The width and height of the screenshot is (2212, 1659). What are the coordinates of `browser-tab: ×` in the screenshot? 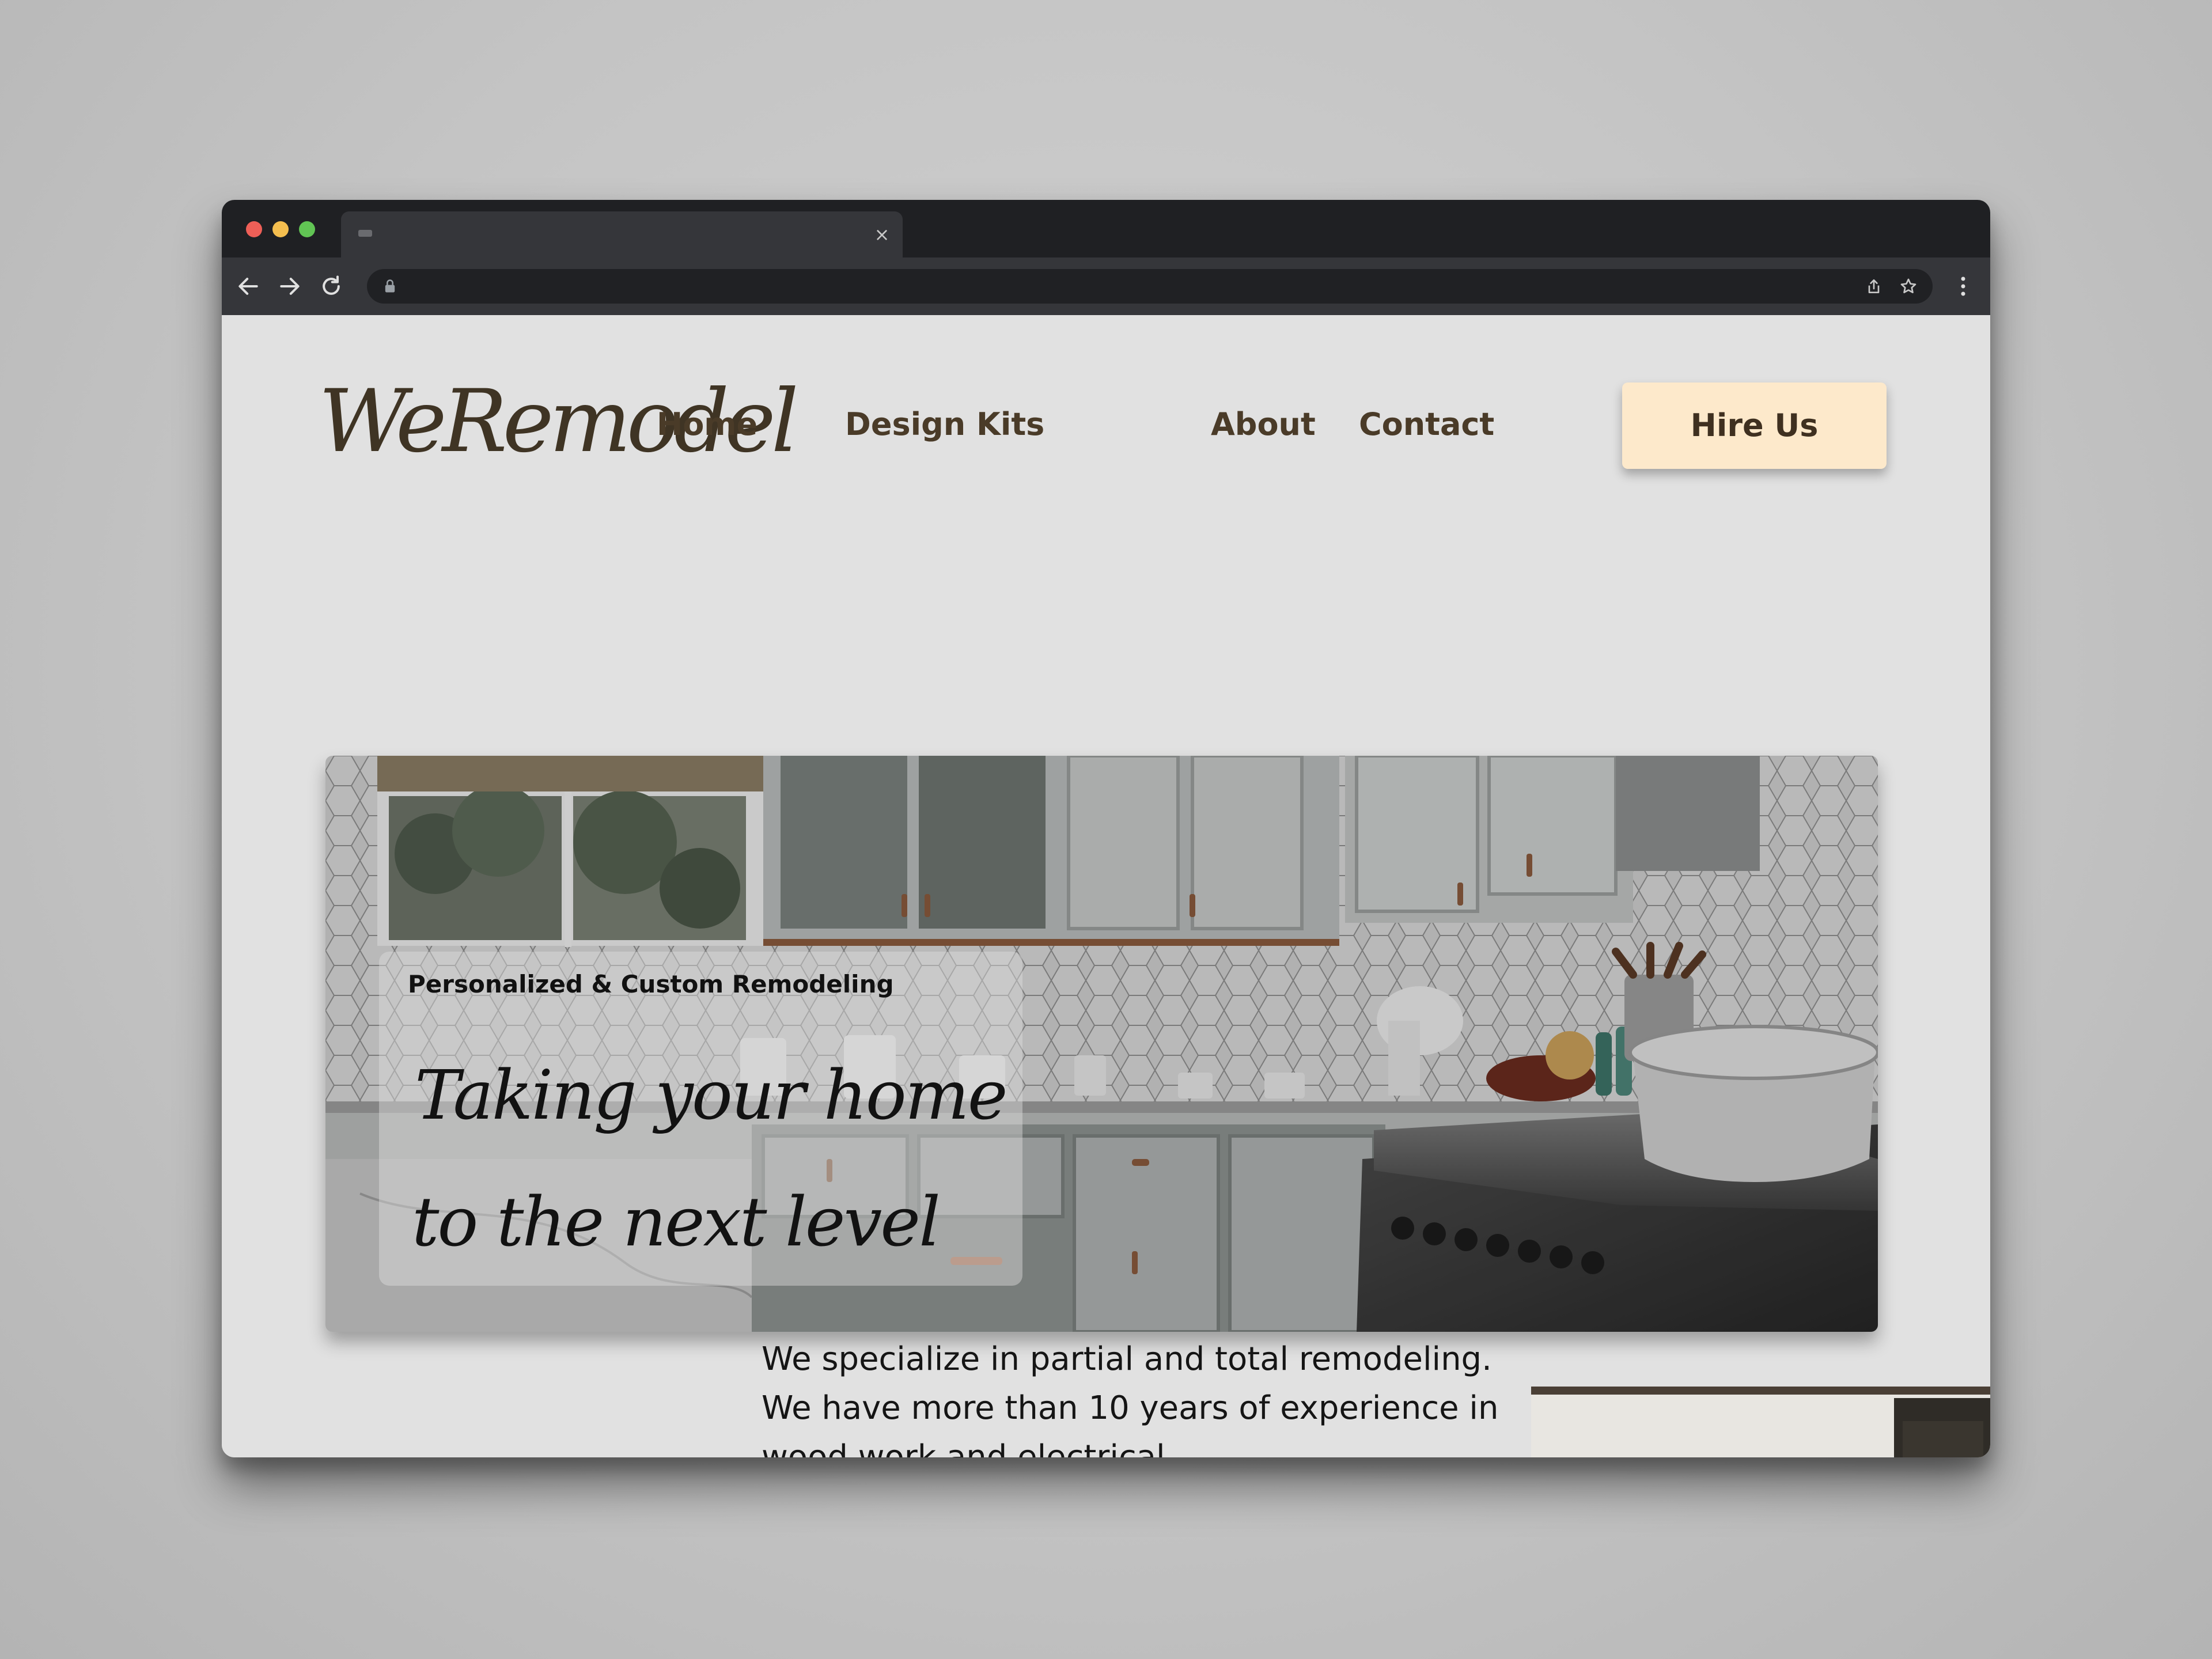 It's located at (622, 234).